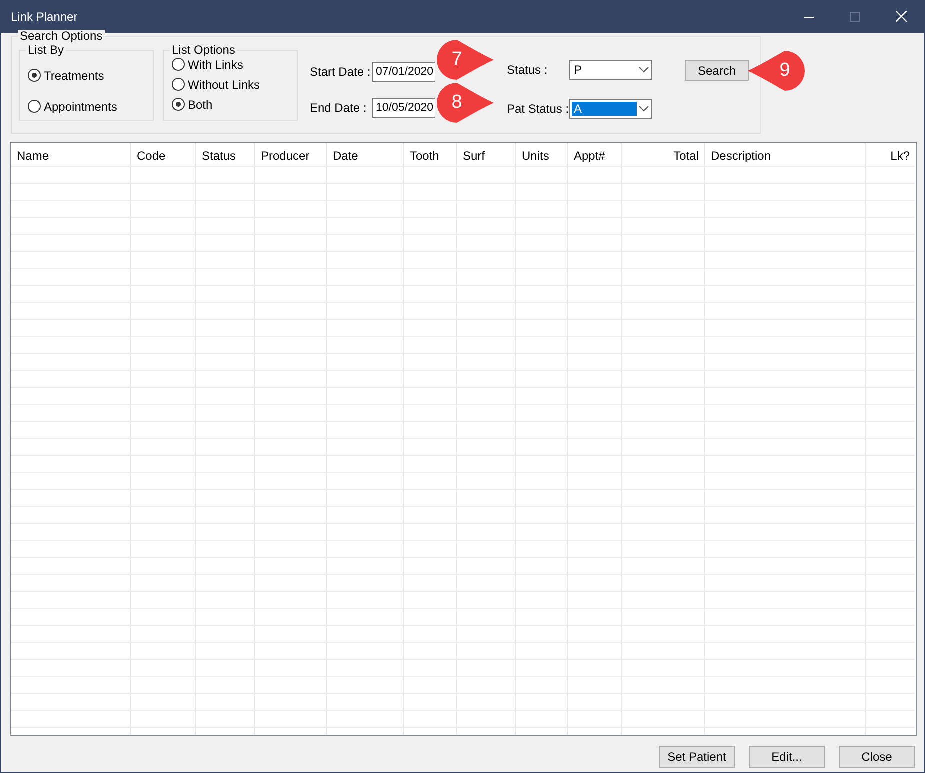 The width and height of the screenshot is (925, 773). Describe the element at coordinates (151, 156) in the screenshot. I see `column-header: Code` at that location.